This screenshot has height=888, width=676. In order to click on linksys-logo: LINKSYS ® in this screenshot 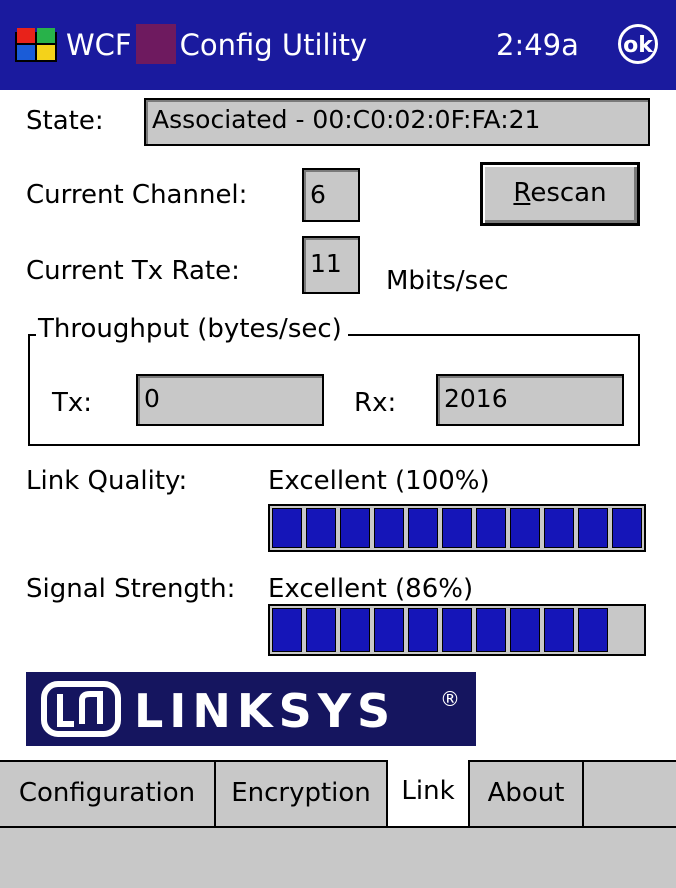, I will do `click(251, 709)`.